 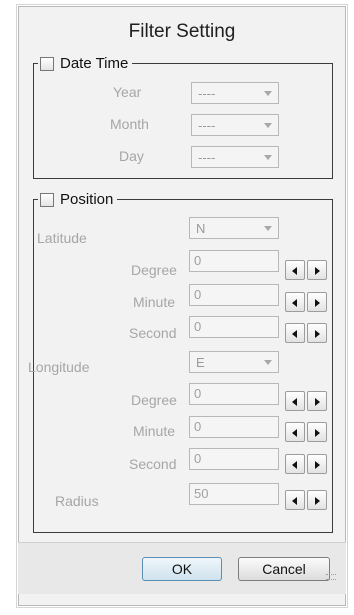 I want to click on position-checkbox, so click(x=47, y=199).